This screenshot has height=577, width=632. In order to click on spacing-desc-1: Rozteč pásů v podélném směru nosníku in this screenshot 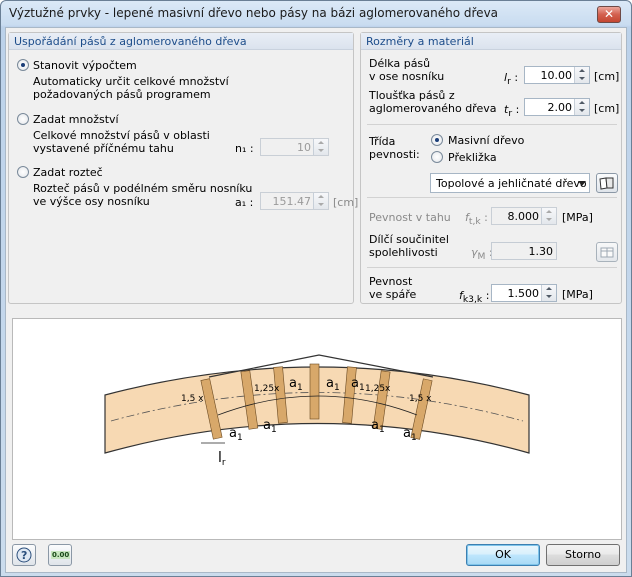, I will do `click(143, 188)`.